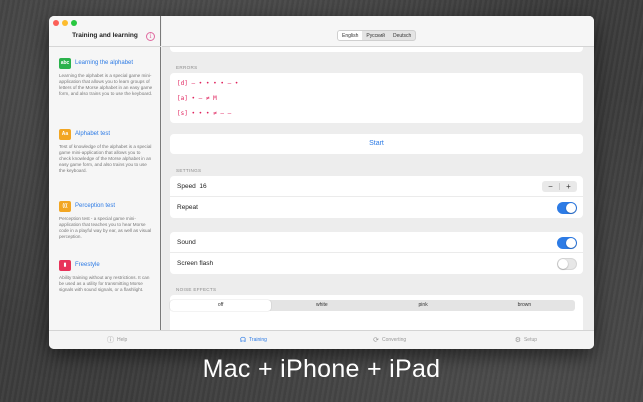 This screenshot has height=402, width=643. I want to click on repeat-toggle, so click(567, 208).